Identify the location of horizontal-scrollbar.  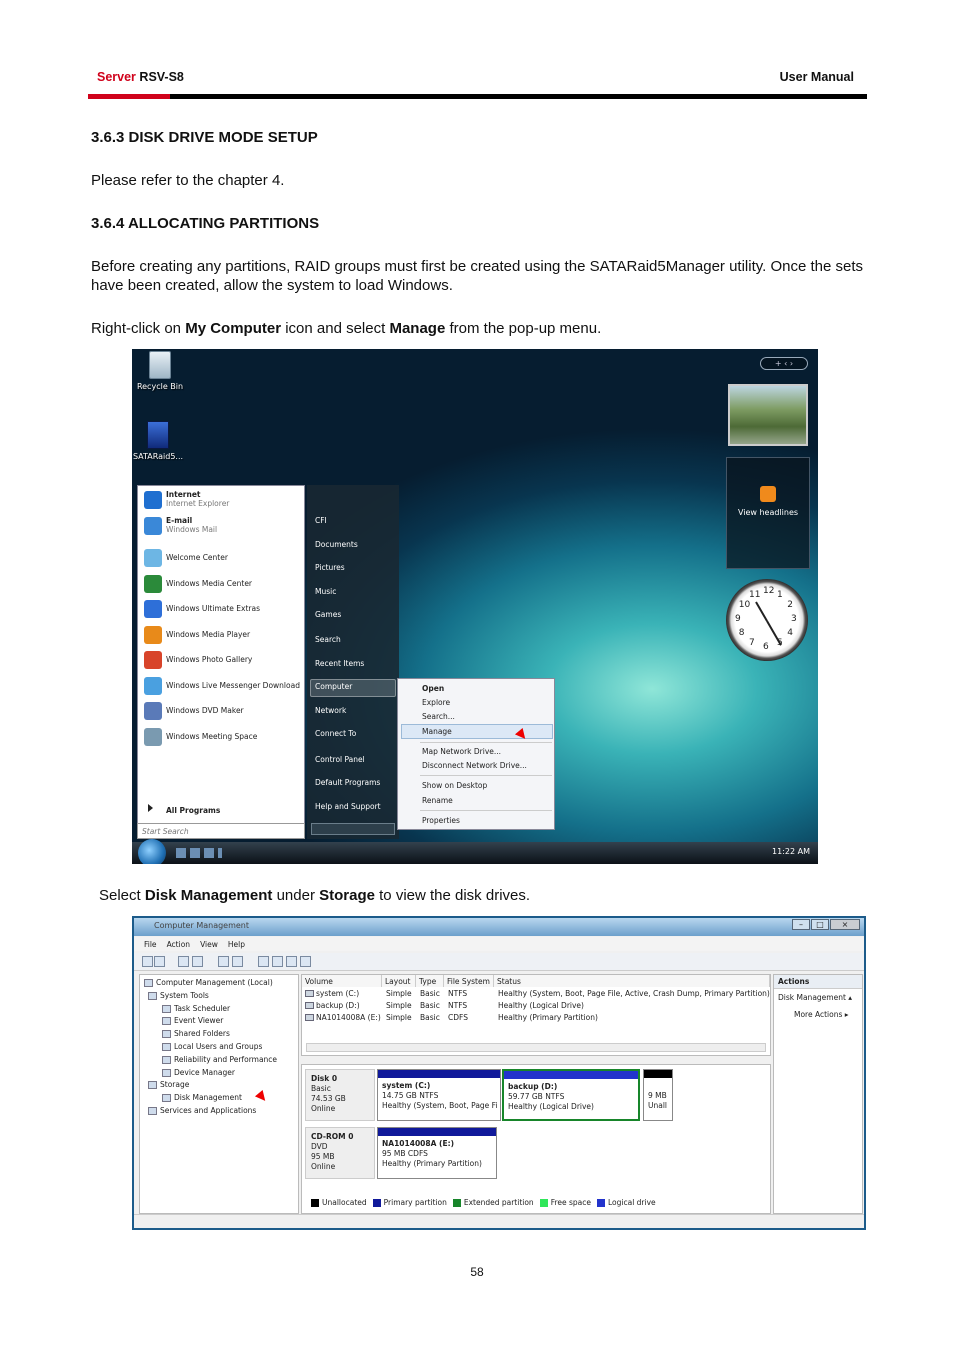
(536, 1047).